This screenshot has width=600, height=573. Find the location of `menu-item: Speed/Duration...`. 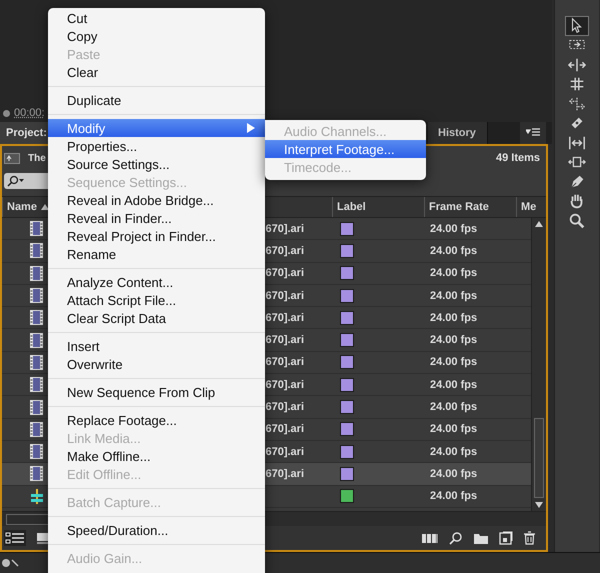

menu-item: Speed/Duration... is located at coordinates (156, 530).